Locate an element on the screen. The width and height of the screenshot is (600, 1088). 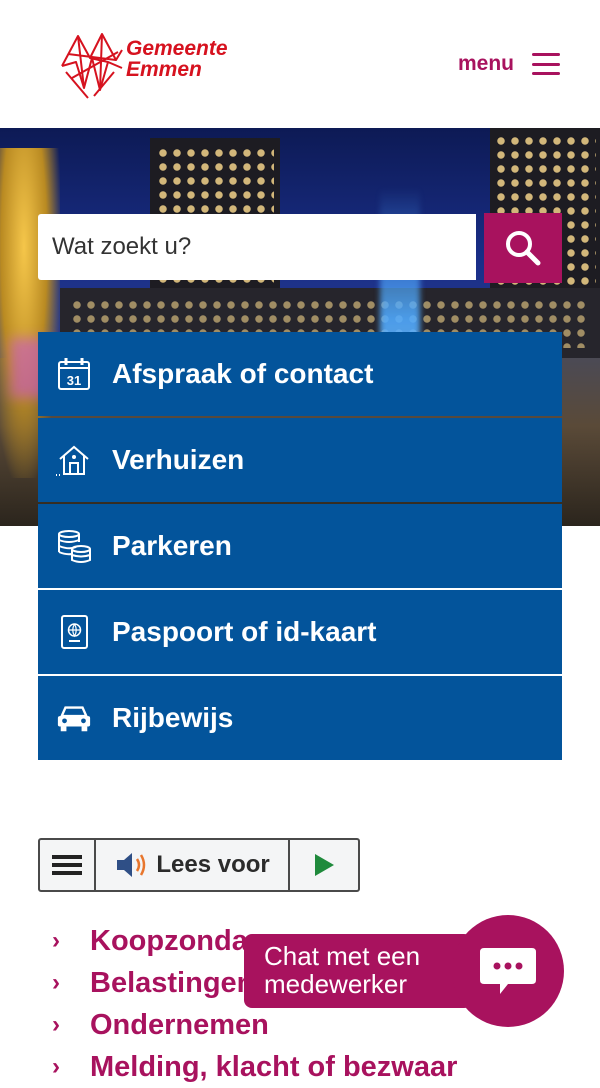
link-label: Melding, klacht of bezwaar is located at coordinates (274, 1066).